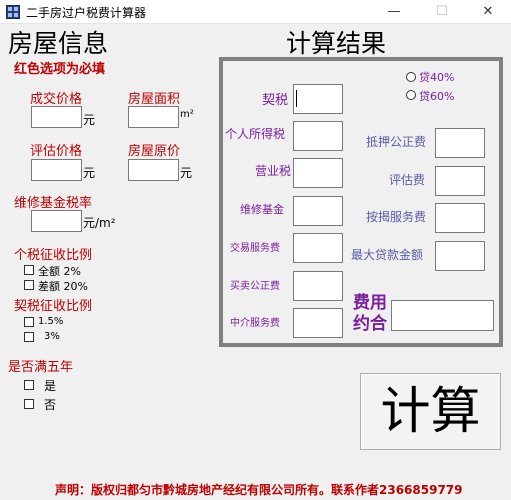 This screenshot has height=500, width=511. I want to click on maximize-button: ☐, so click(442, 12).